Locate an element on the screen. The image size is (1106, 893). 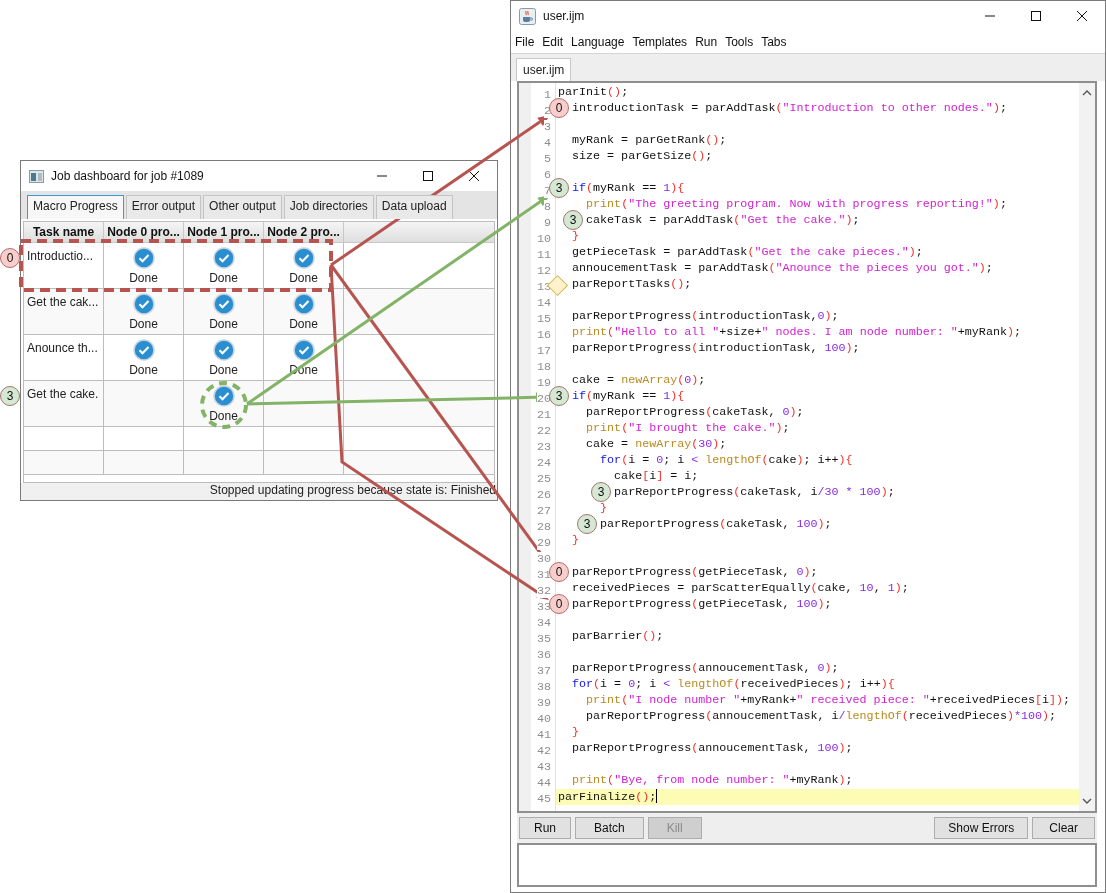
toolbar-button: Batch is located at coordinates (609, 828).